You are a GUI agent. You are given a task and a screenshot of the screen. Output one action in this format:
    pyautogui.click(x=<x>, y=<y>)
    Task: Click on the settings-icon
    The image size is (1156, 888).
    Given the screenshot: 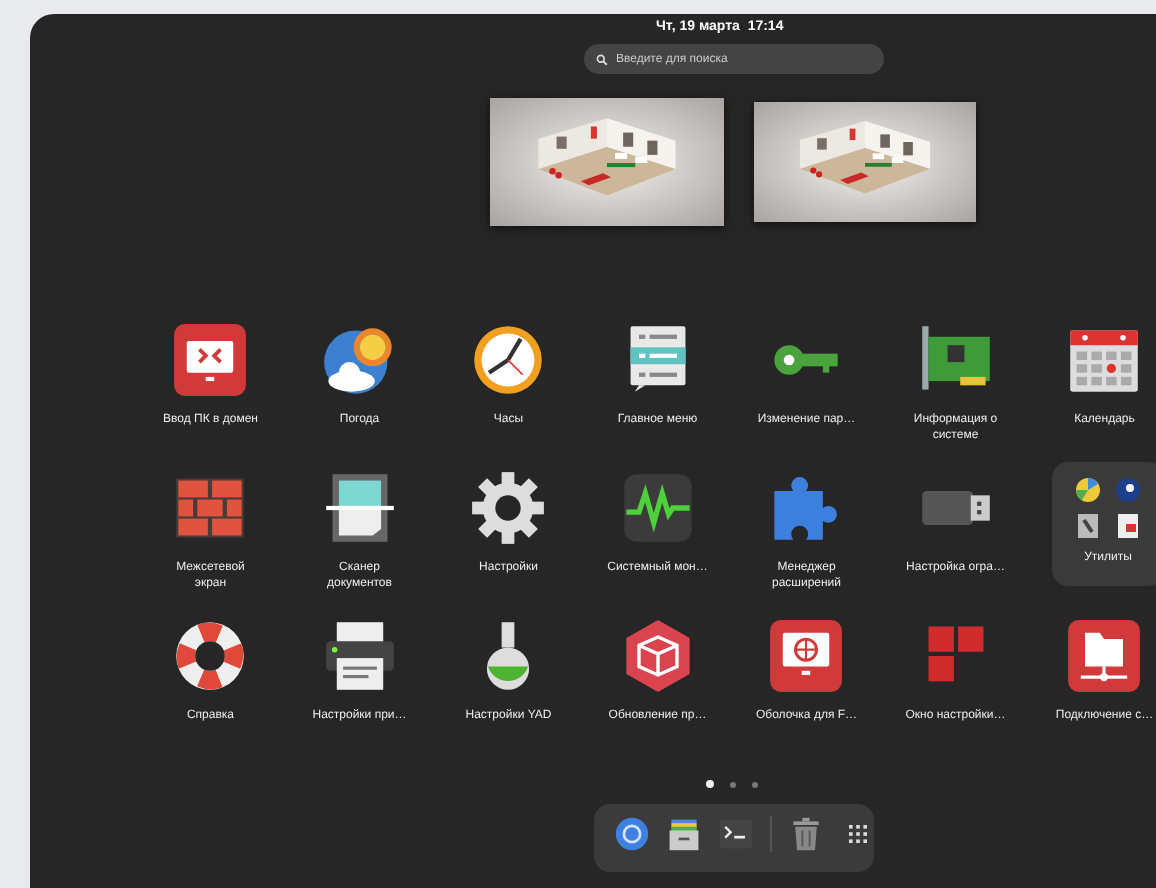 What is the action you would take?
    pyautogui.click(x=508, y=508)
    